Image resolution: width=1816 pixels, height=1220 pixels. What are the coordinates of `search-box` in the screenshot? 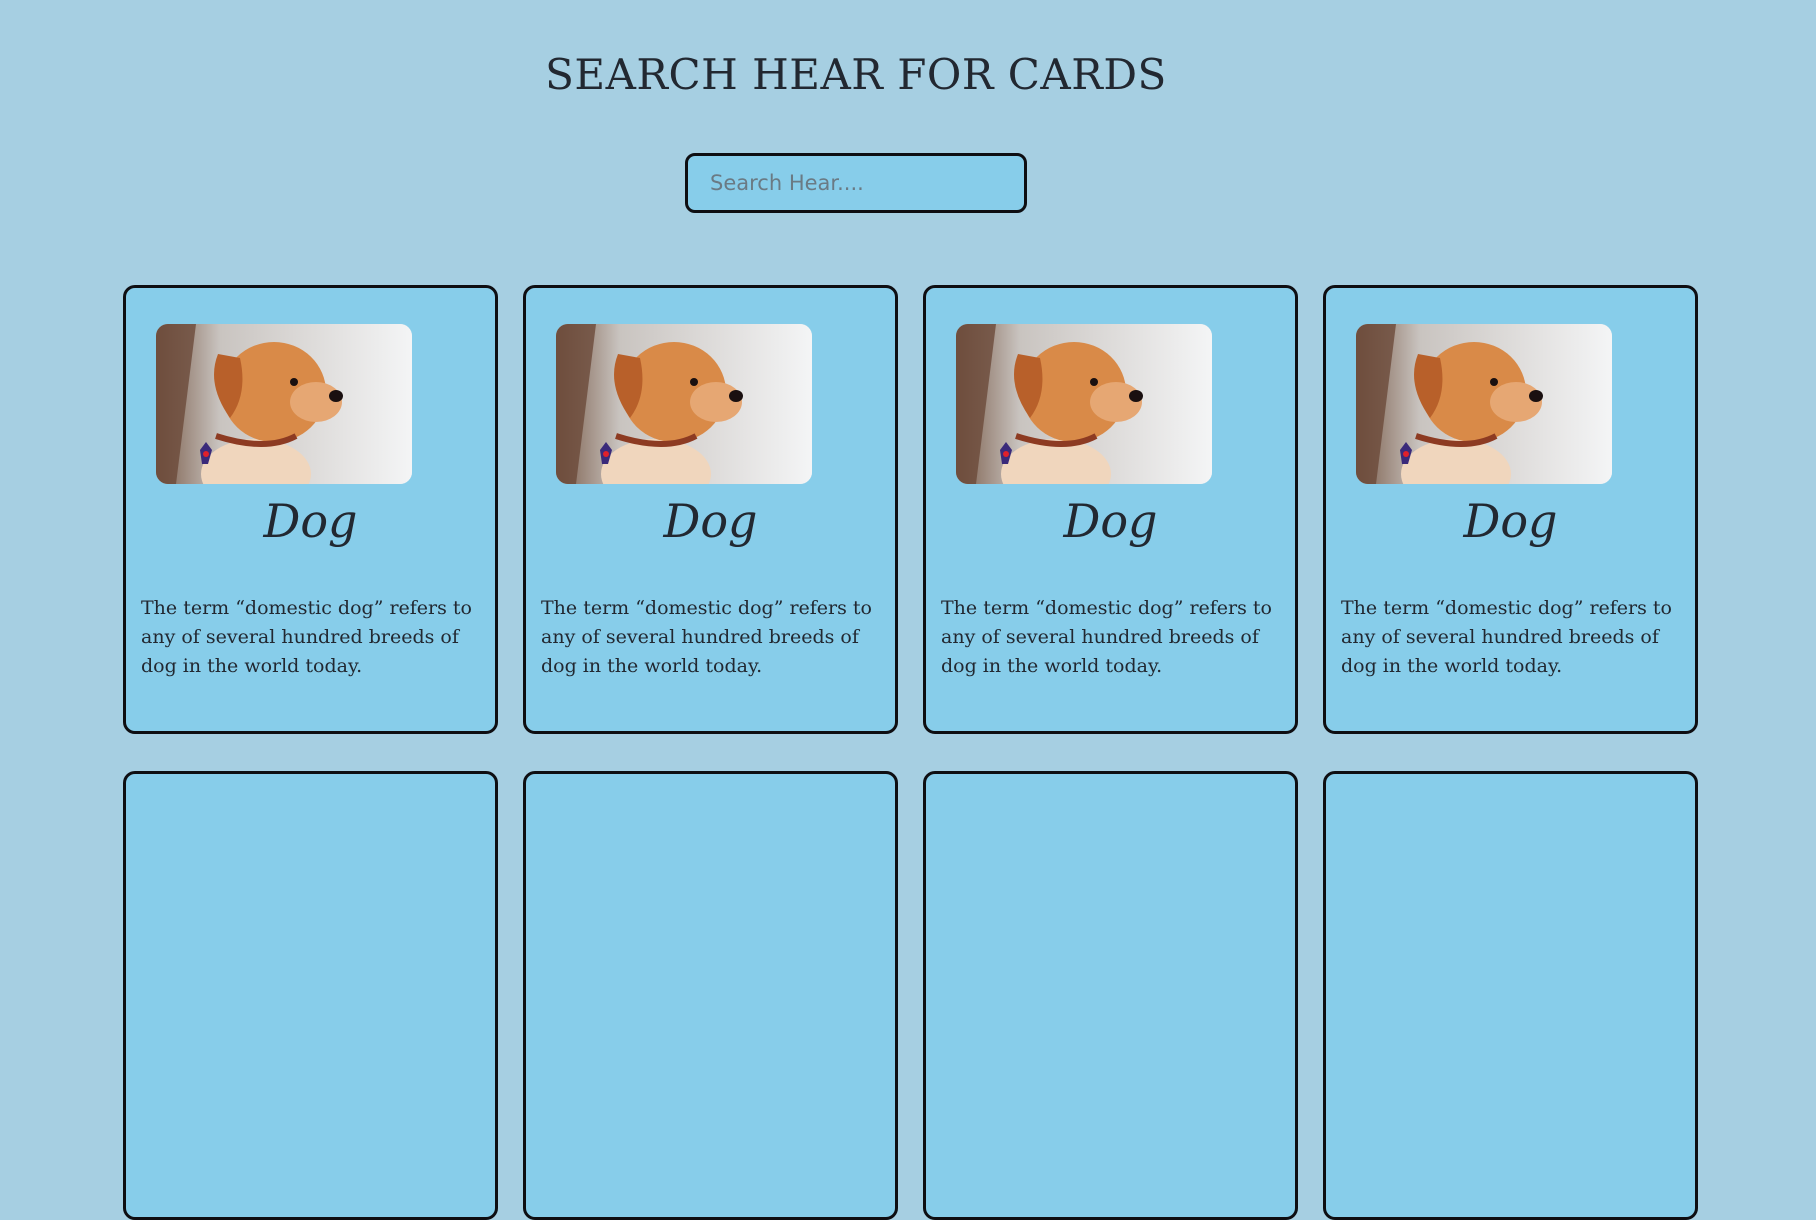 It's located at (856, 183).